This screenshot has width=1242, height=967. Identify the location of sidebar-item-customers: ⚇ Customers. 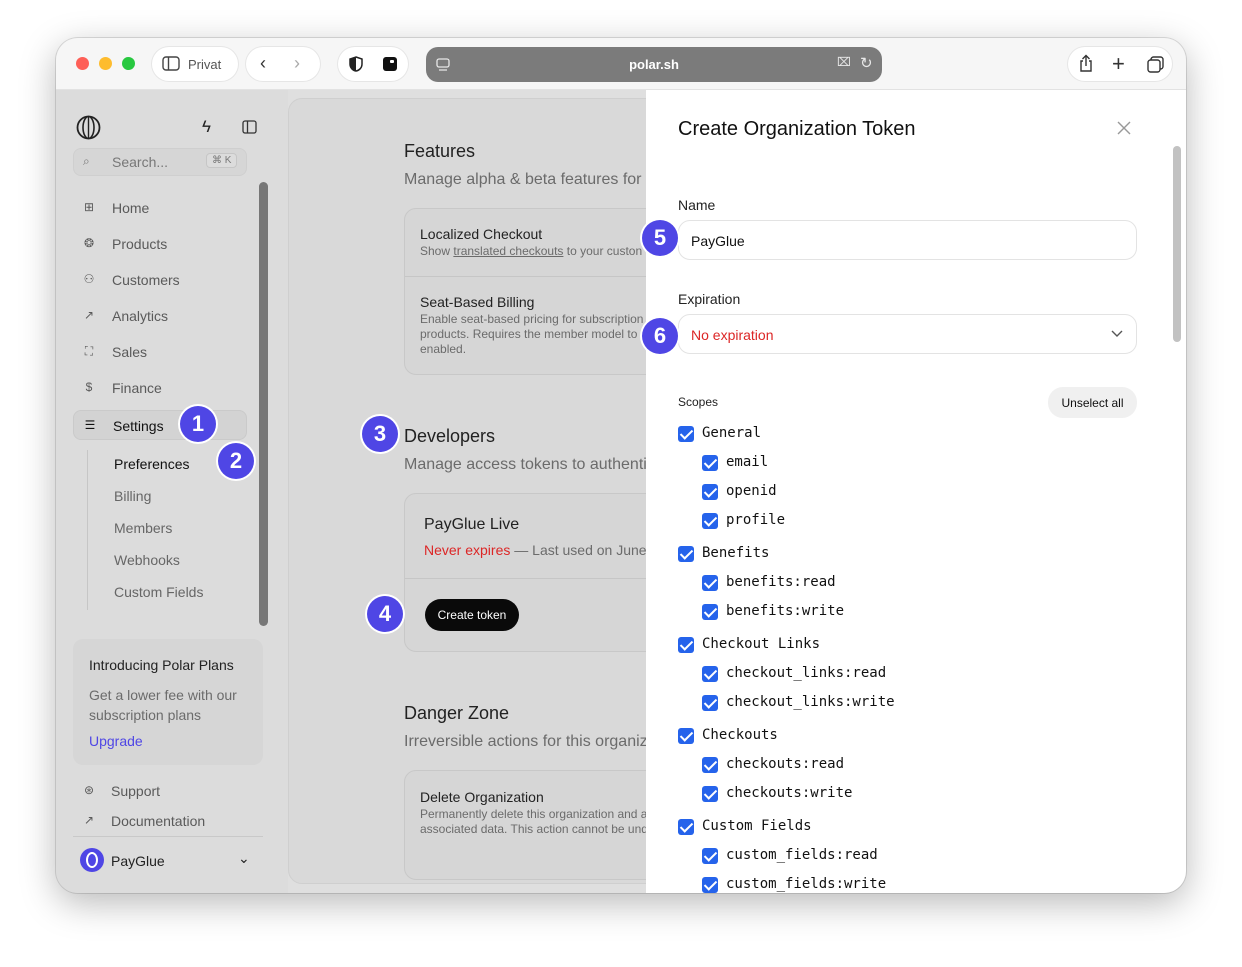
(160, 280).